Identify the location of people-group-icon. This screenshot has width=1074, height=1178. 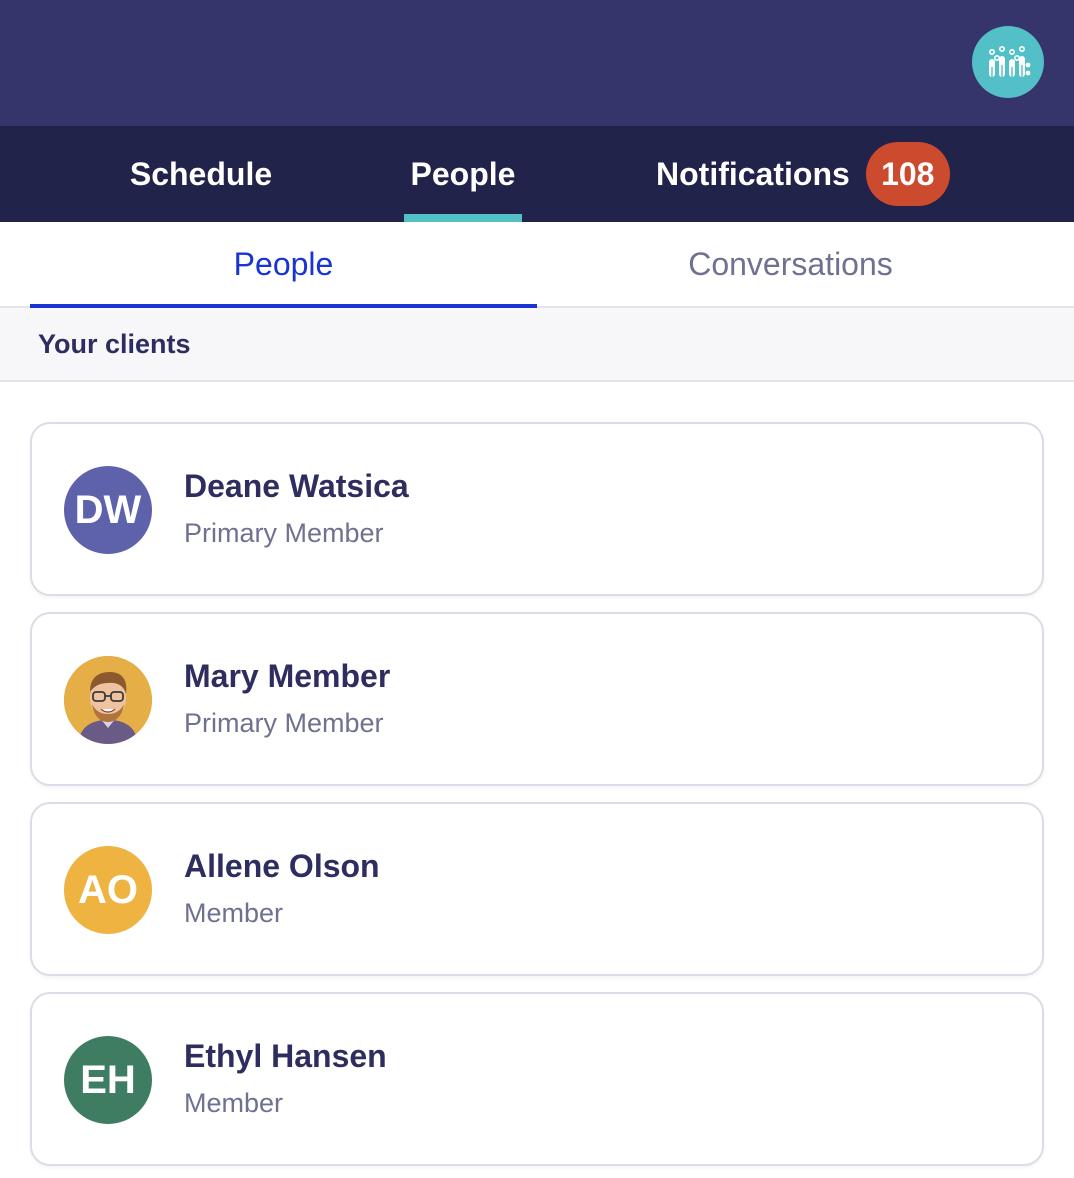
(1010, 61).